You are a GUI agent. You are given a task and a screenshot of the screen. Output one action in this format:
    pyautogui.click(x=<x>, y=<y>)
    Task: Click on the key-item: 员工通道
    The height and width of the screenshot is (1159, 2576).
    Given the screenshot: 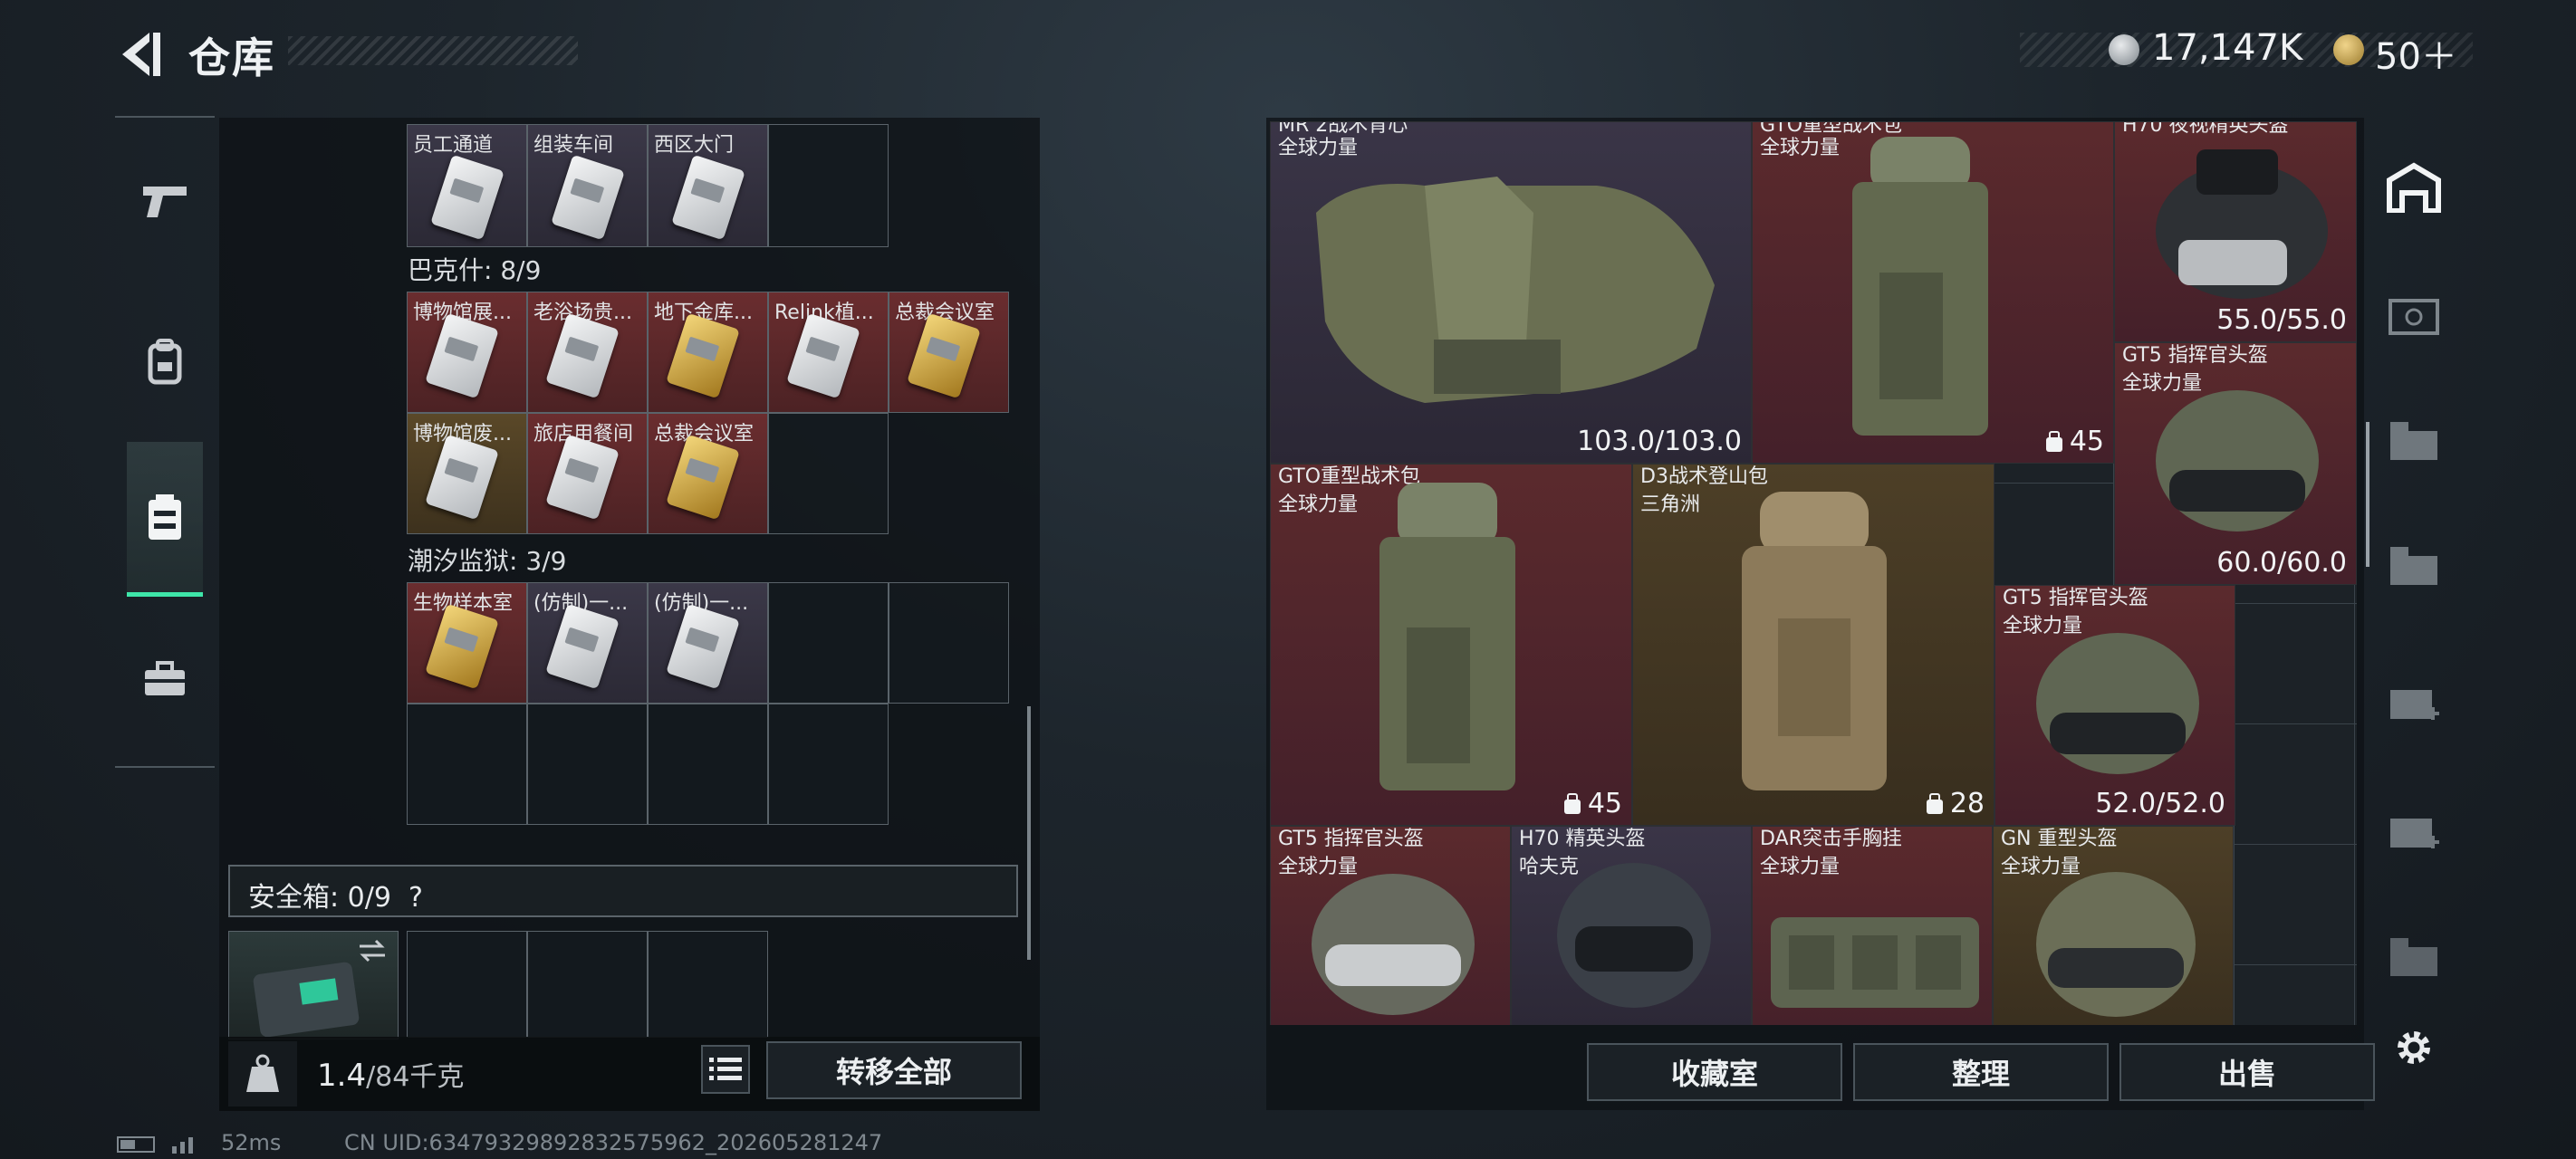 What is the action you would take?
    pyautogui.click(x=467, y=186)
    